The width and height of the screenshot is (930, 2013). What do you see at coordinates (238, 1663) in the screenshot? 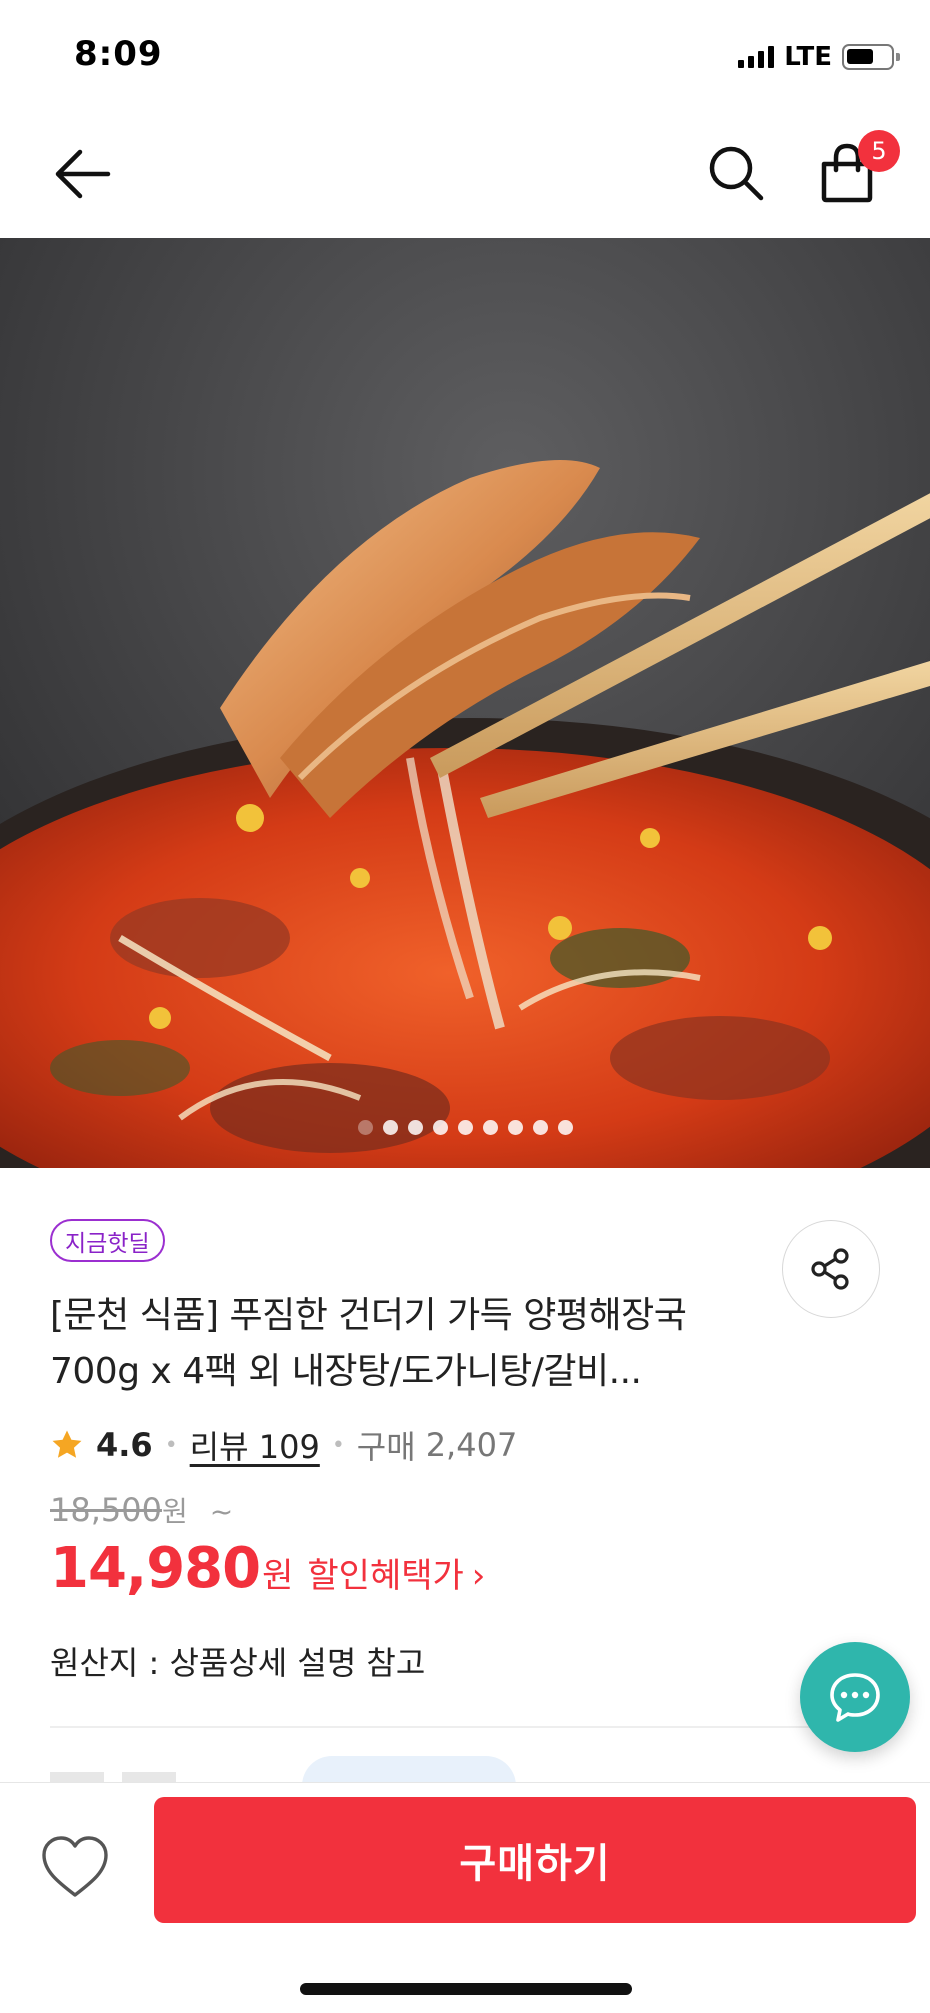
I see `origin-info: 원산지 : 상품상세 설명 참고` at bounding box center [238, 1663].